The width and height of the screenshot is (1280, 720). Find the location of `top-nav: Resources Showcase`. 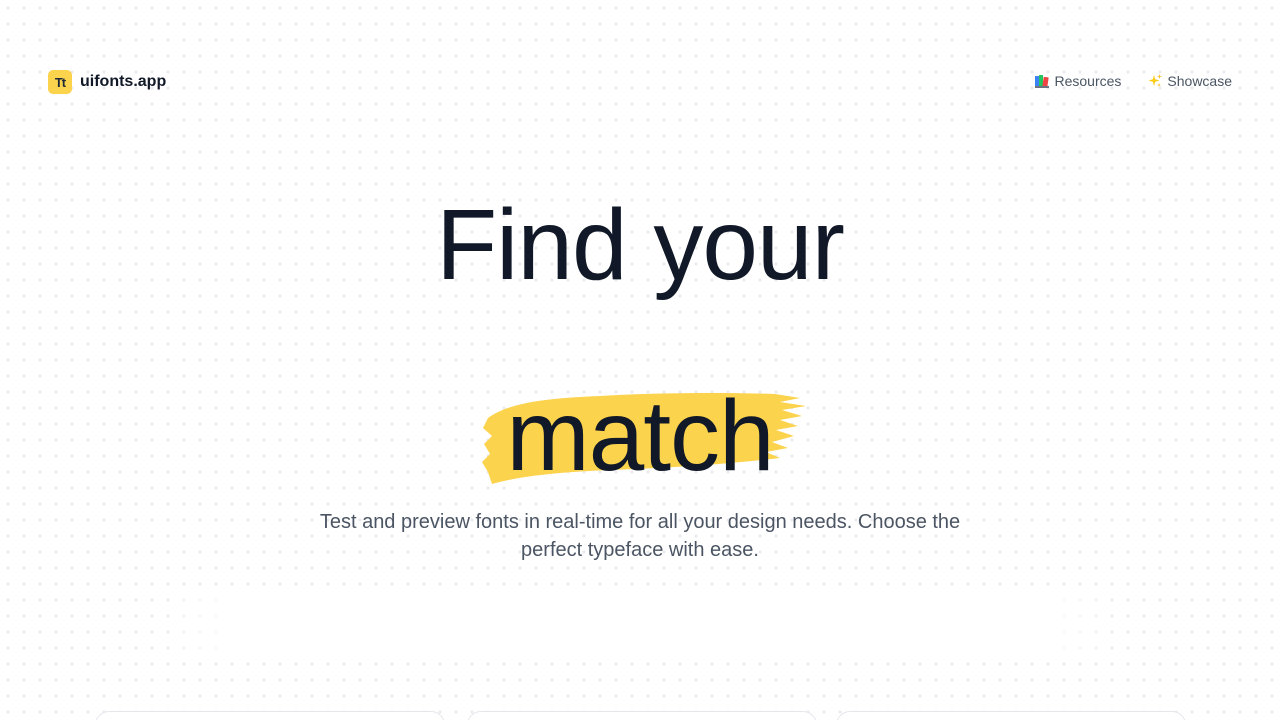

top-nav: Resources Showcase is located at coordinates (1133, 81).